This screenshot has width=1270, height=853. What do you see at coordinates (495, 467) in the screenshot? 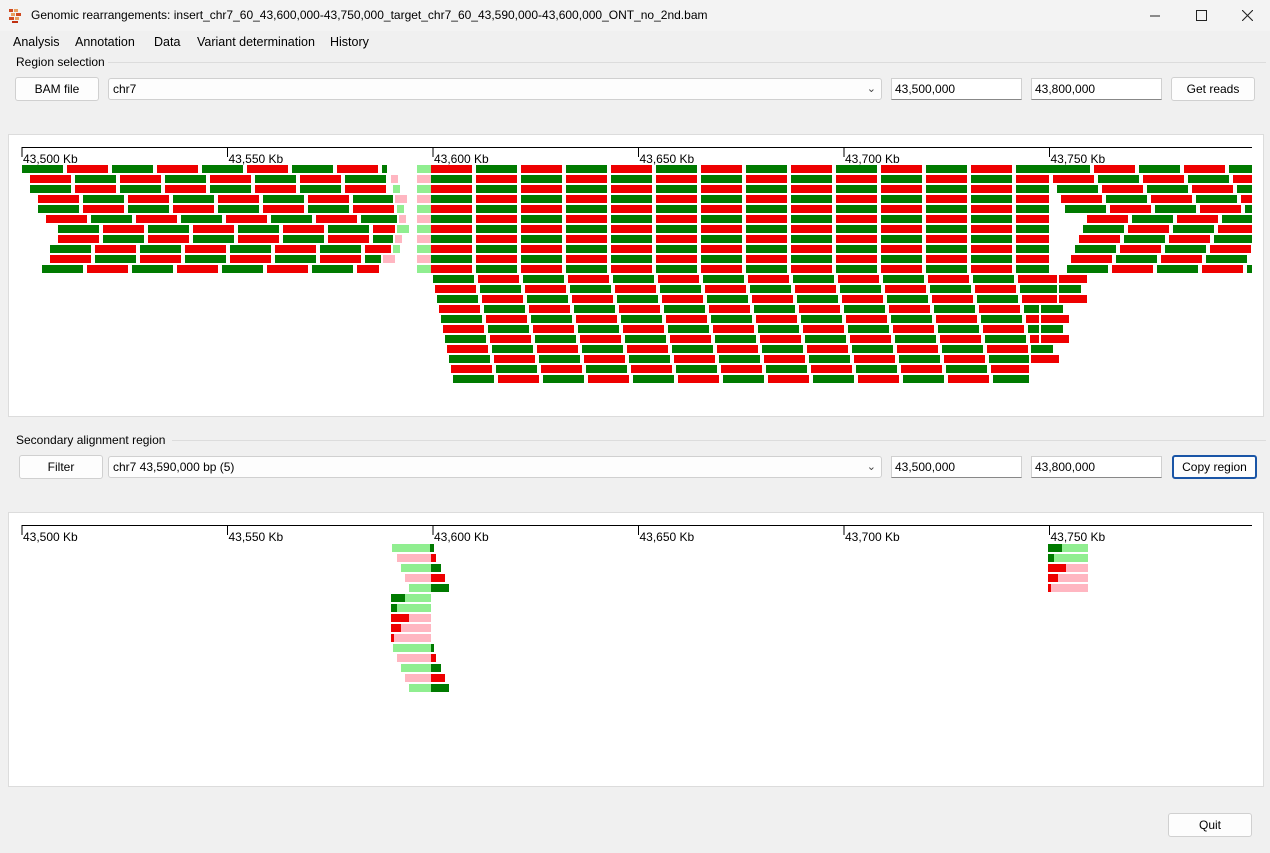
I see `secondary-region-select: chr7 43,590,000 bp (5) ⌄` at bounding box center [495, 467].